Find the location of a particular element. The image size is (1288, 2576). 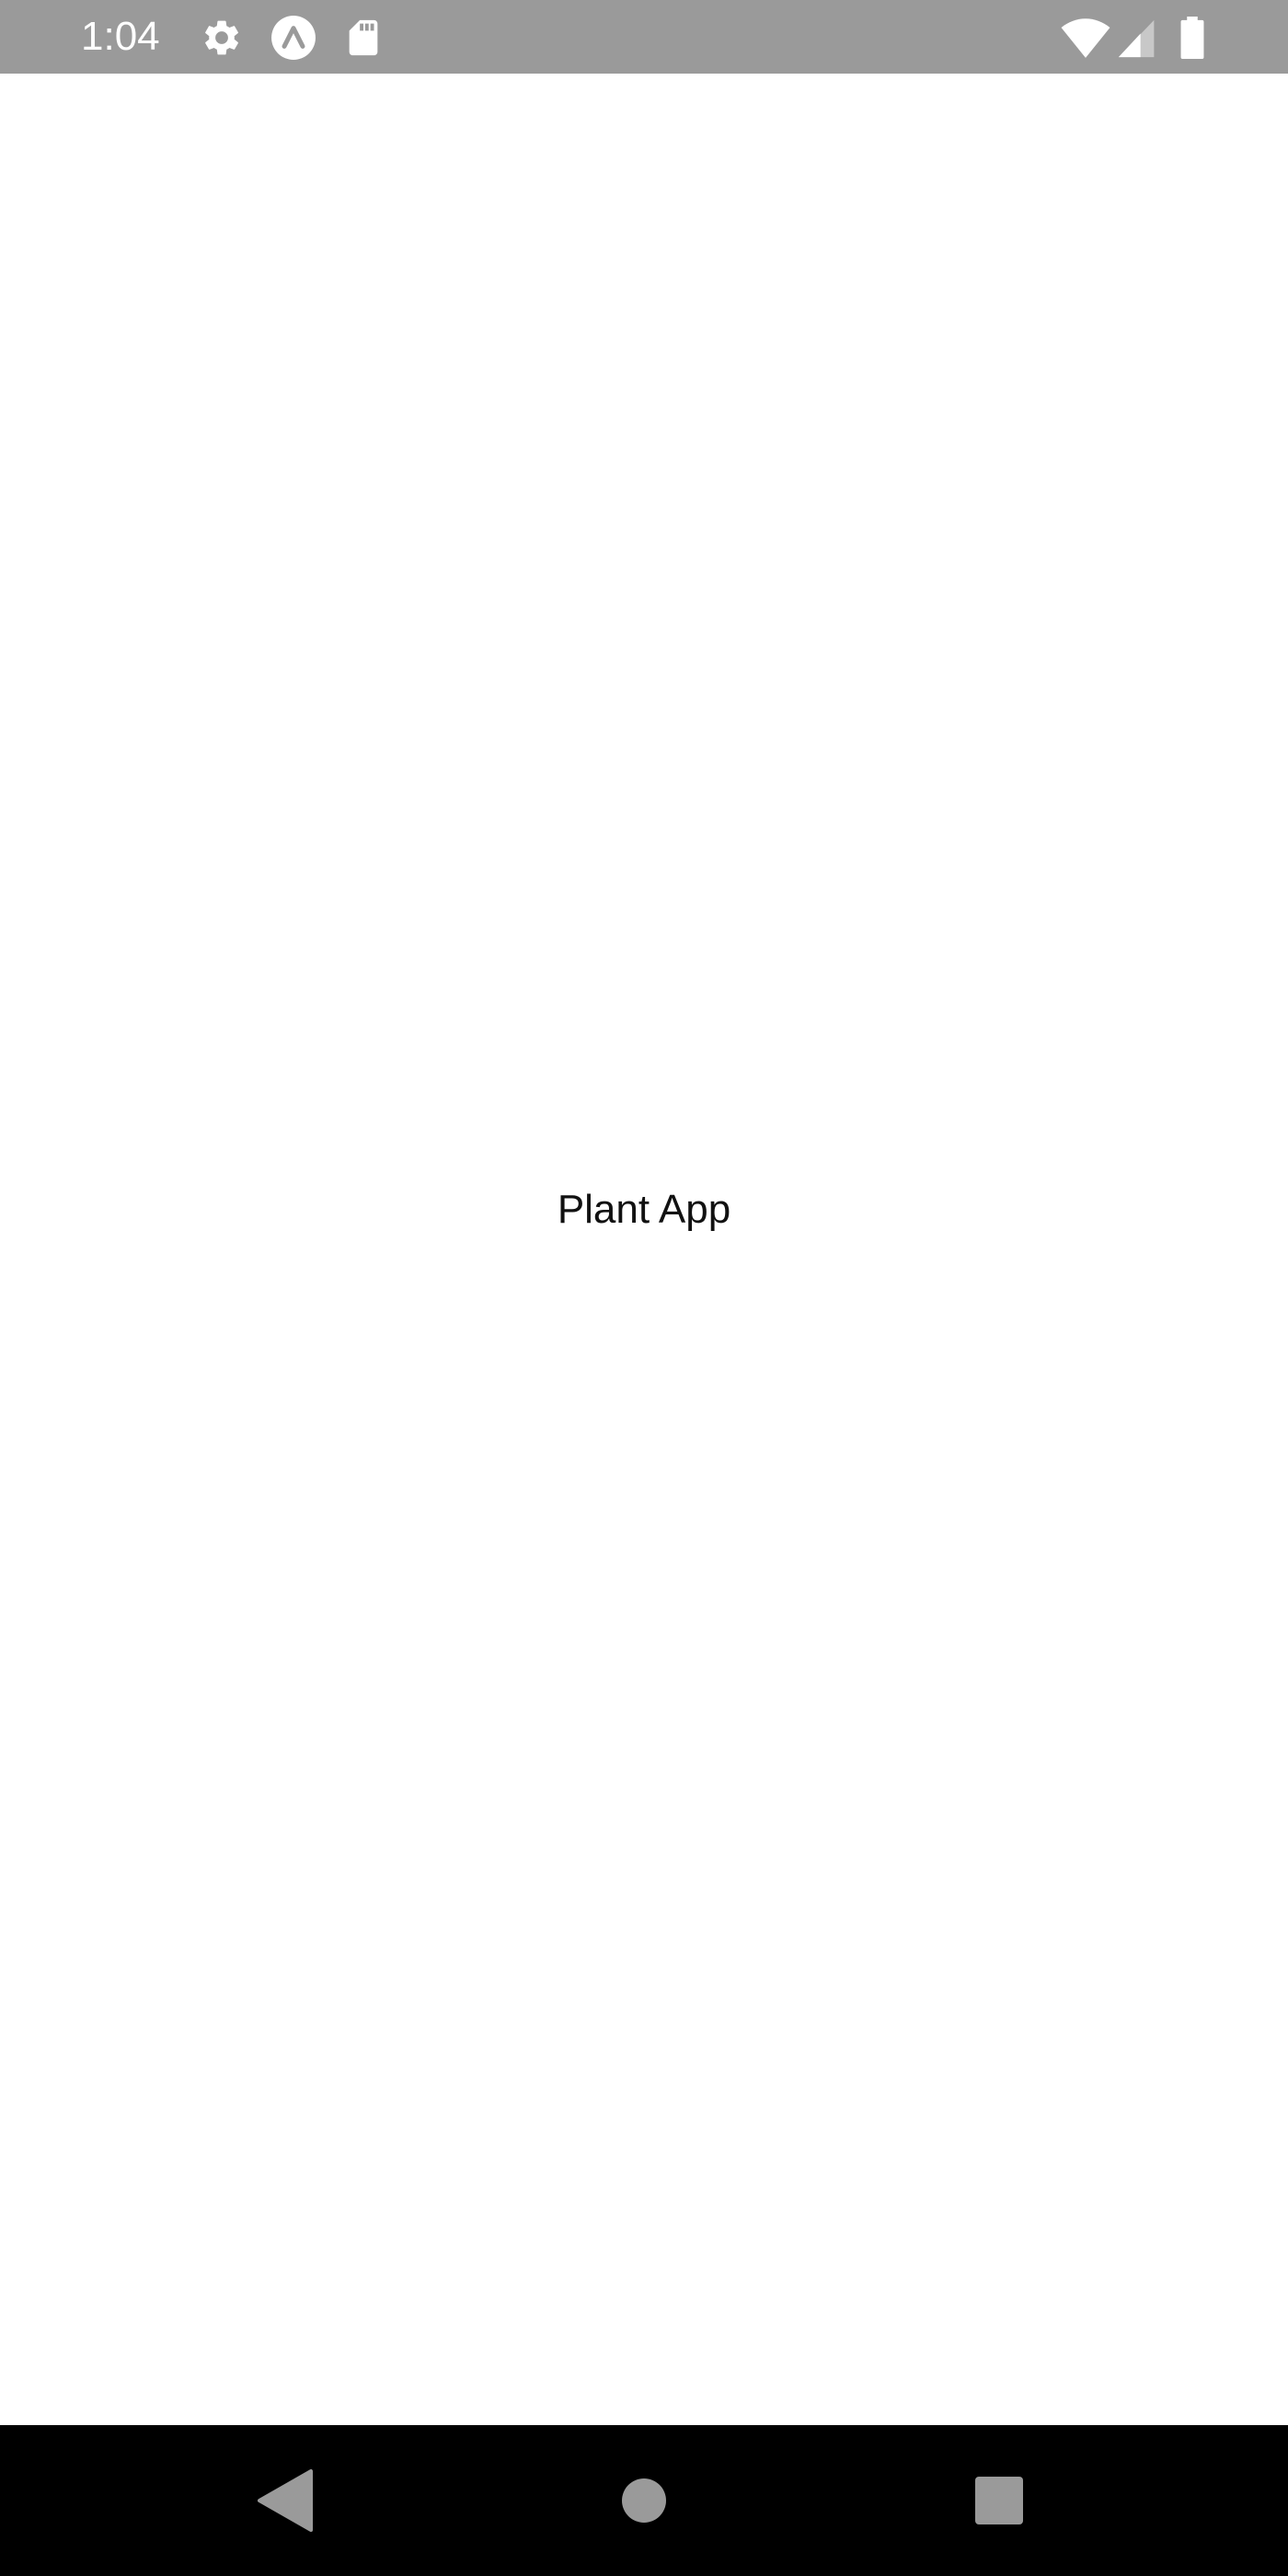

wifi-icon is located at coordinates (1085, 38).